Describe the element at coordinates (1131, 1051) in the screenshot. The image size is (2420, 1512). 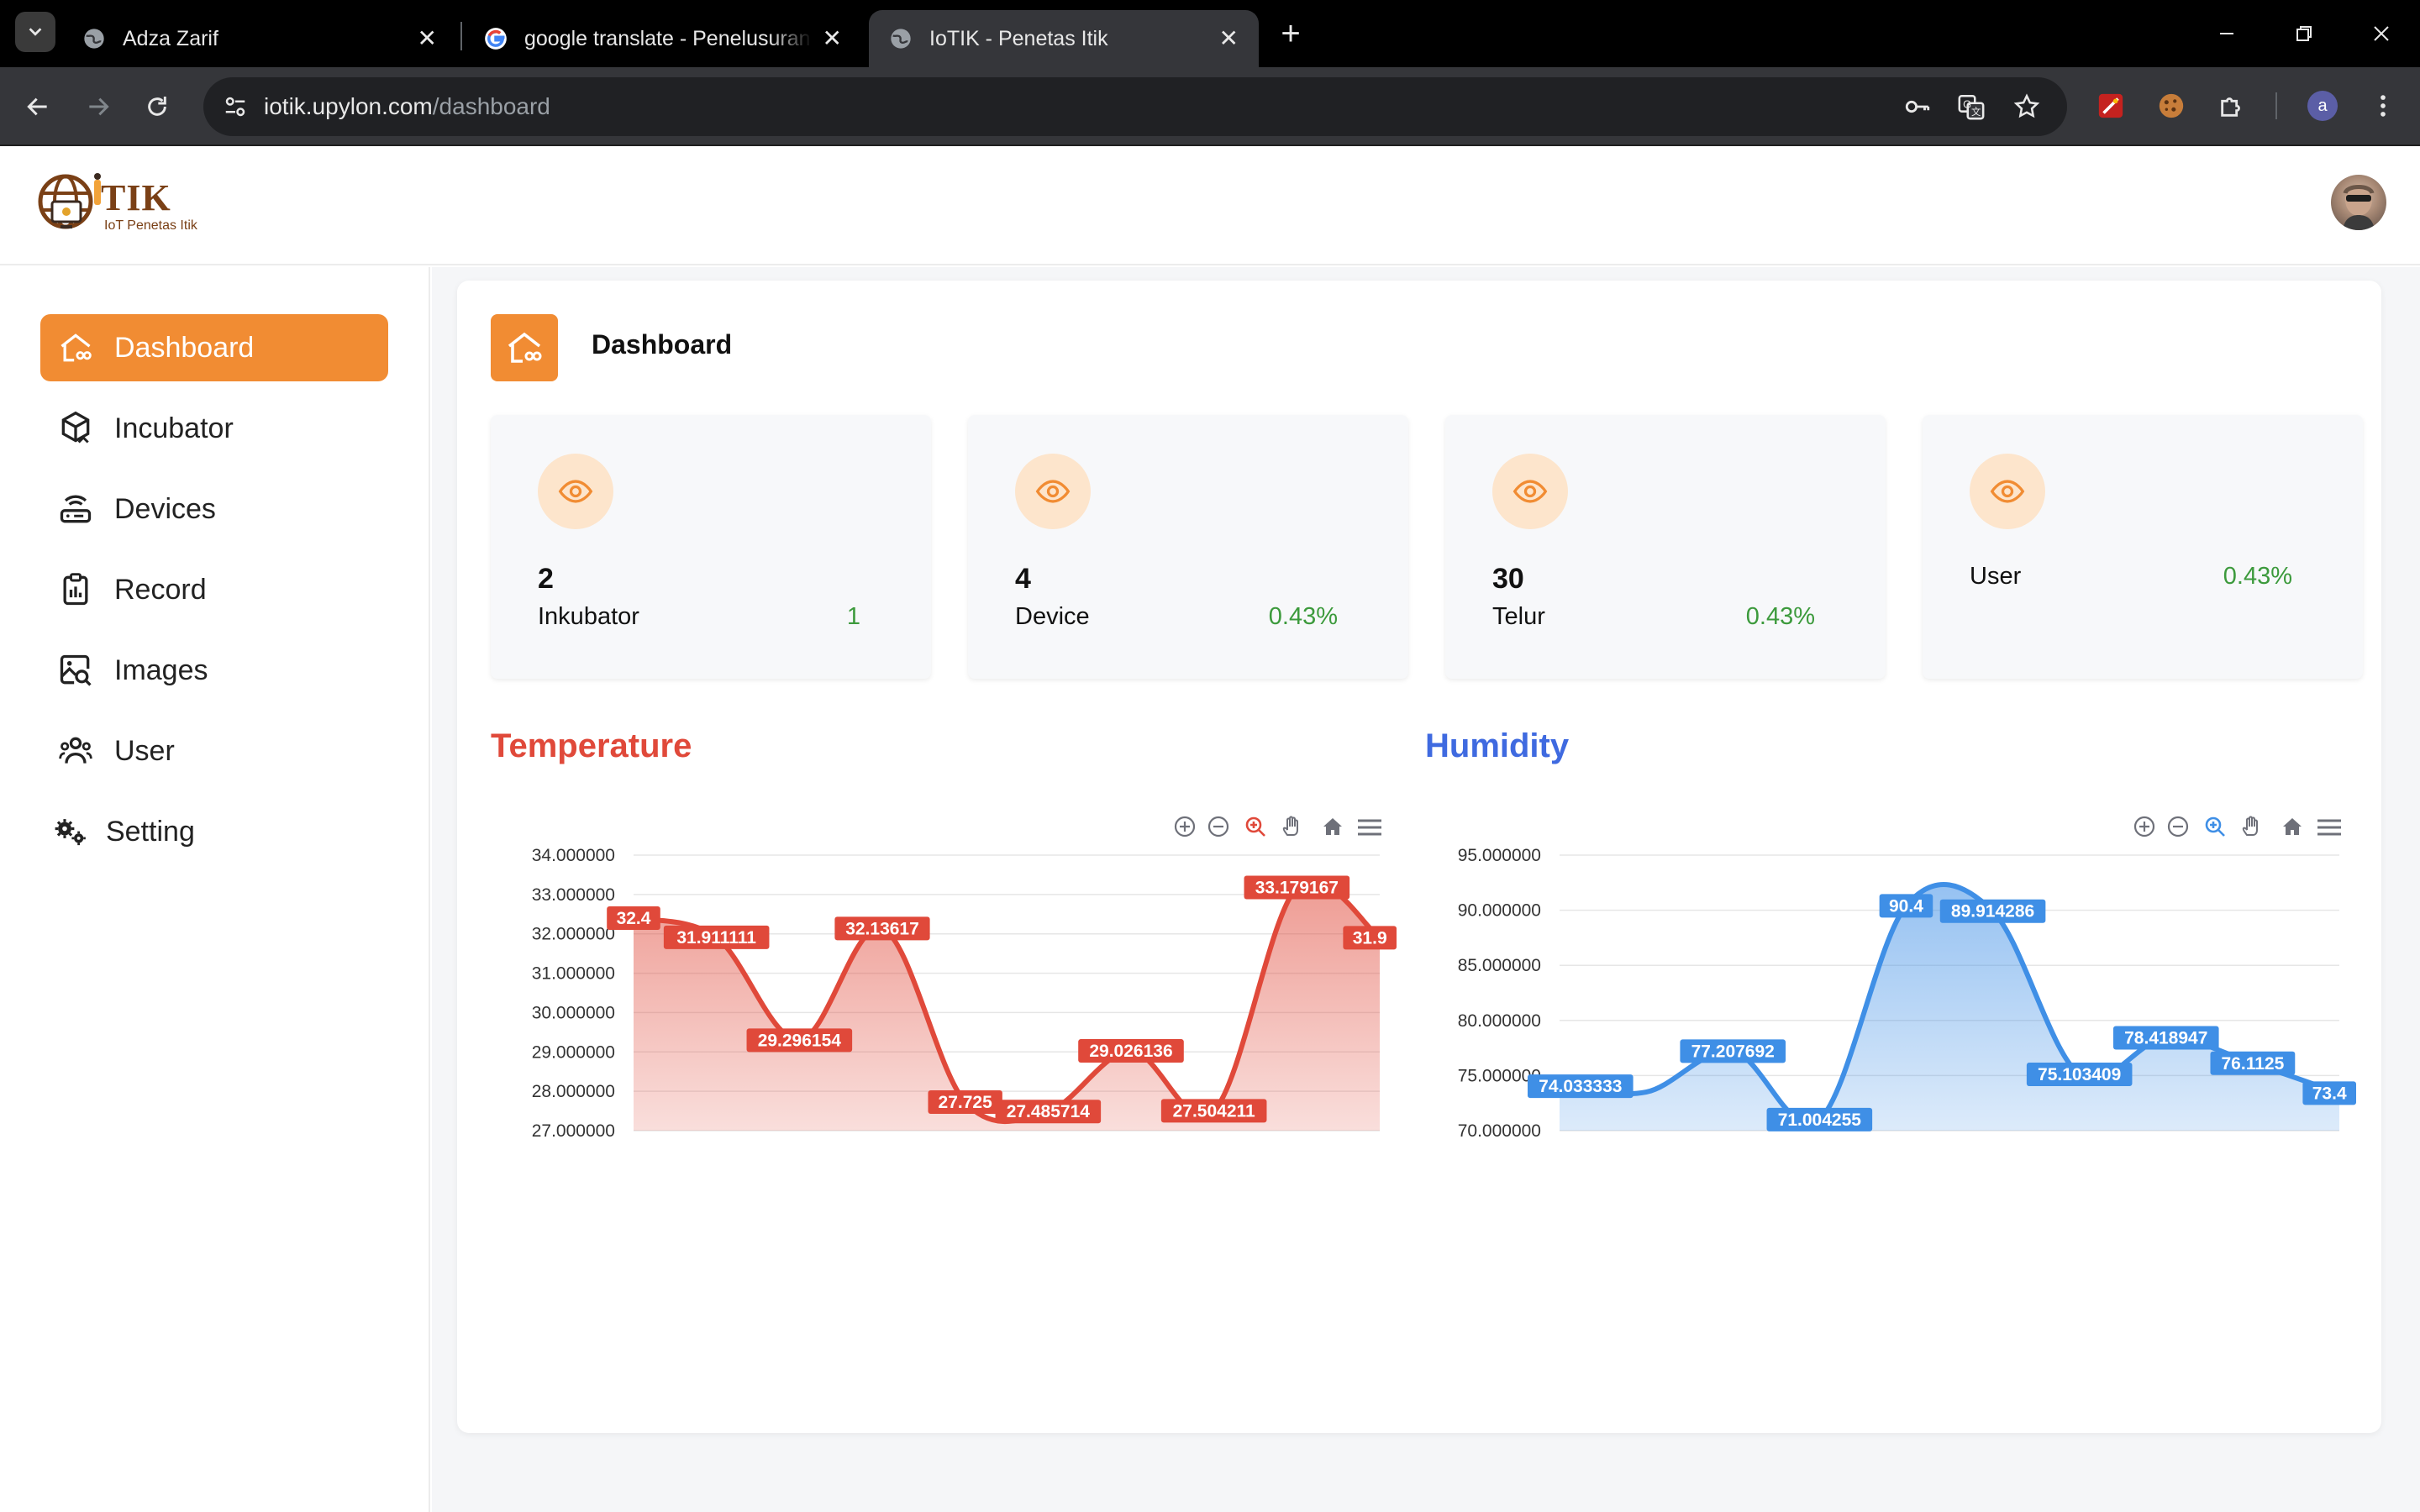
I see `data-label: 29.026136` at that location.